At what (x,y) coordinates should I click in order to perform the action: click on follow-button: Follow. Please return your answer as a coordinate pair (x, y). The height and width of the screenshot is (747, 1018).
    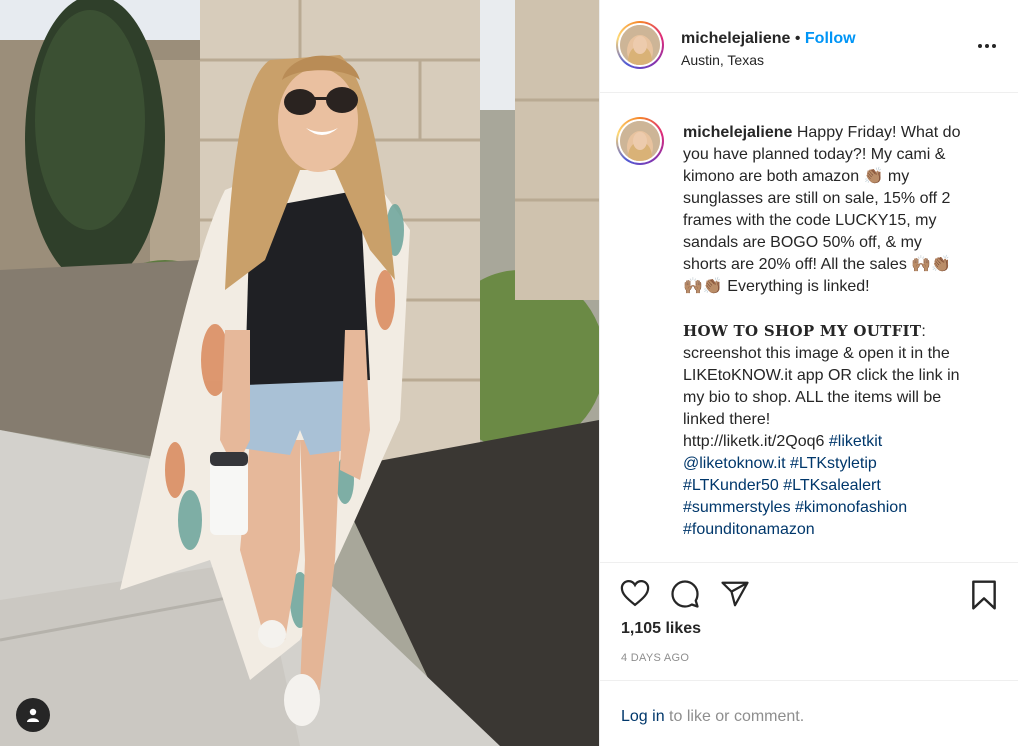
    Looking at the image, I should click on (830, 38).